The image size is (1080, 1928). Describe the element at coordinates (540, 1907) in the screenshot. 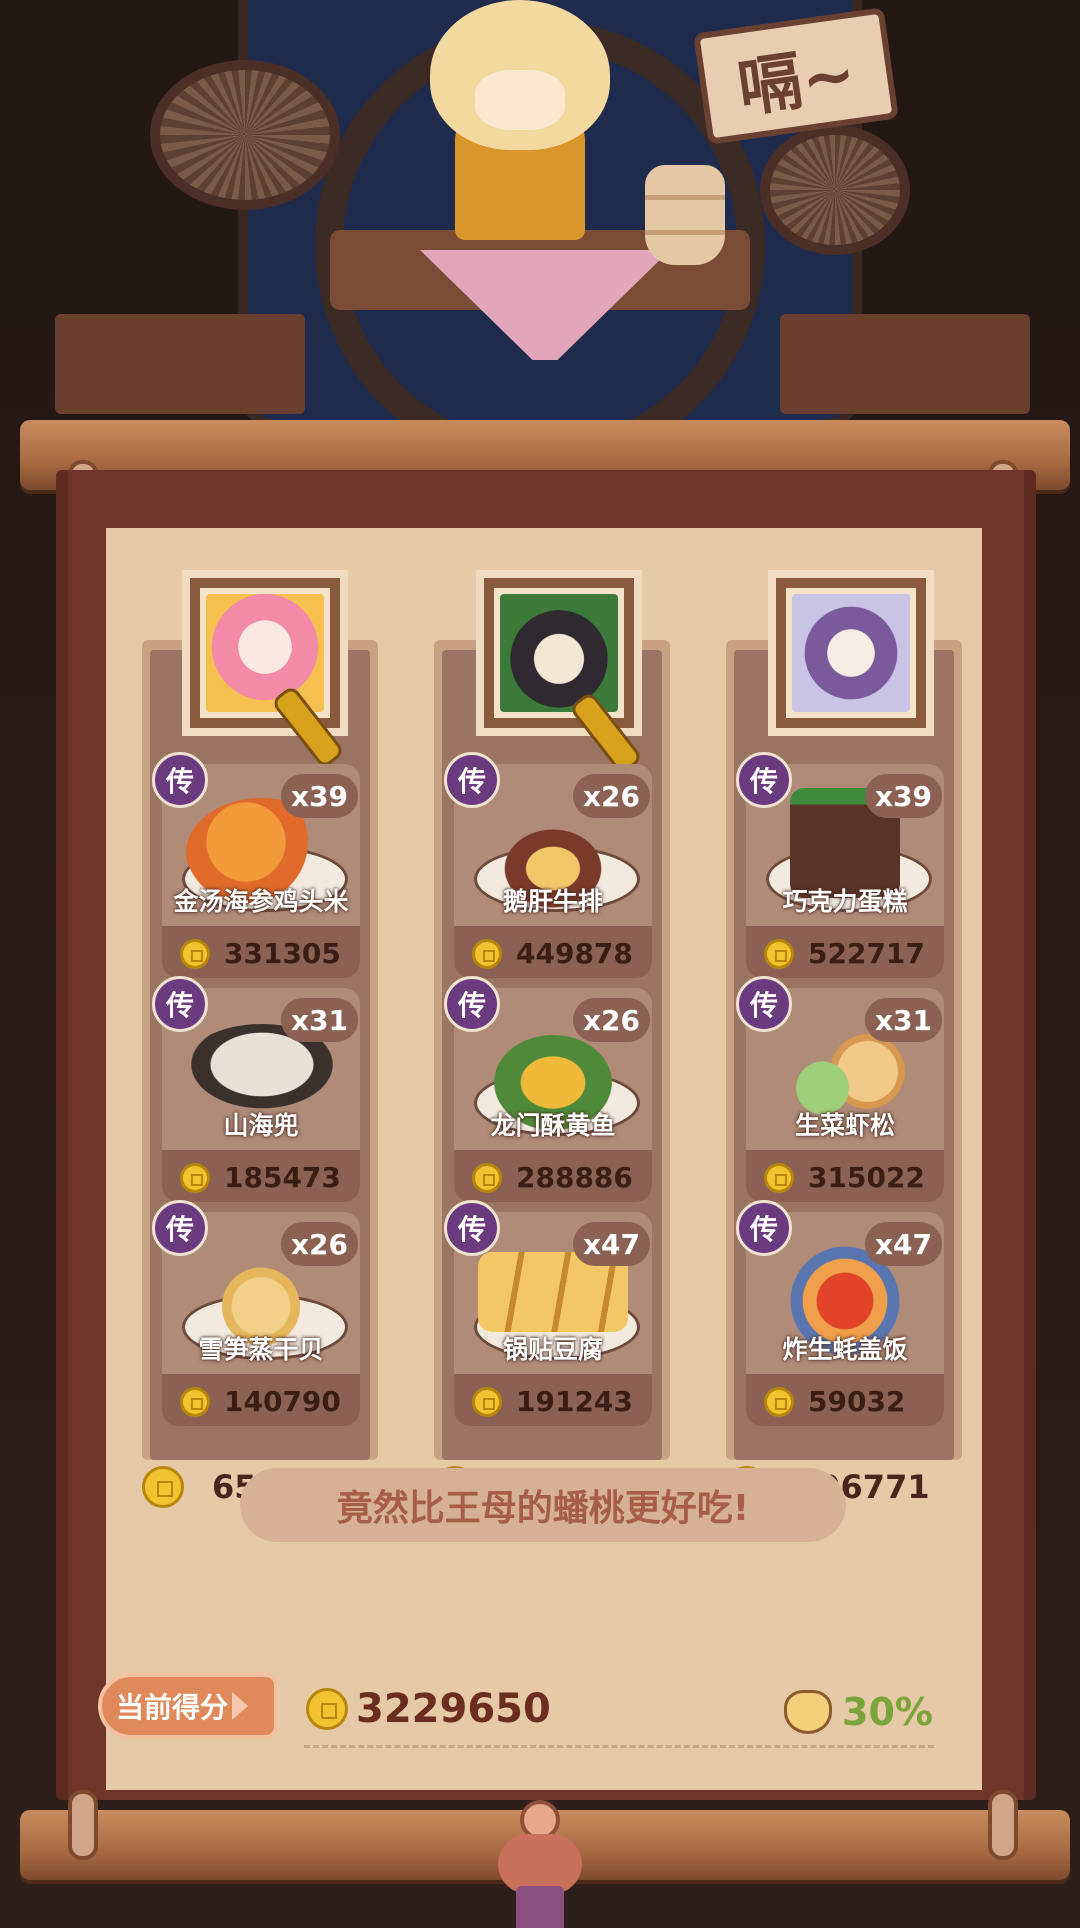

I see `knot-tassel` at that location.